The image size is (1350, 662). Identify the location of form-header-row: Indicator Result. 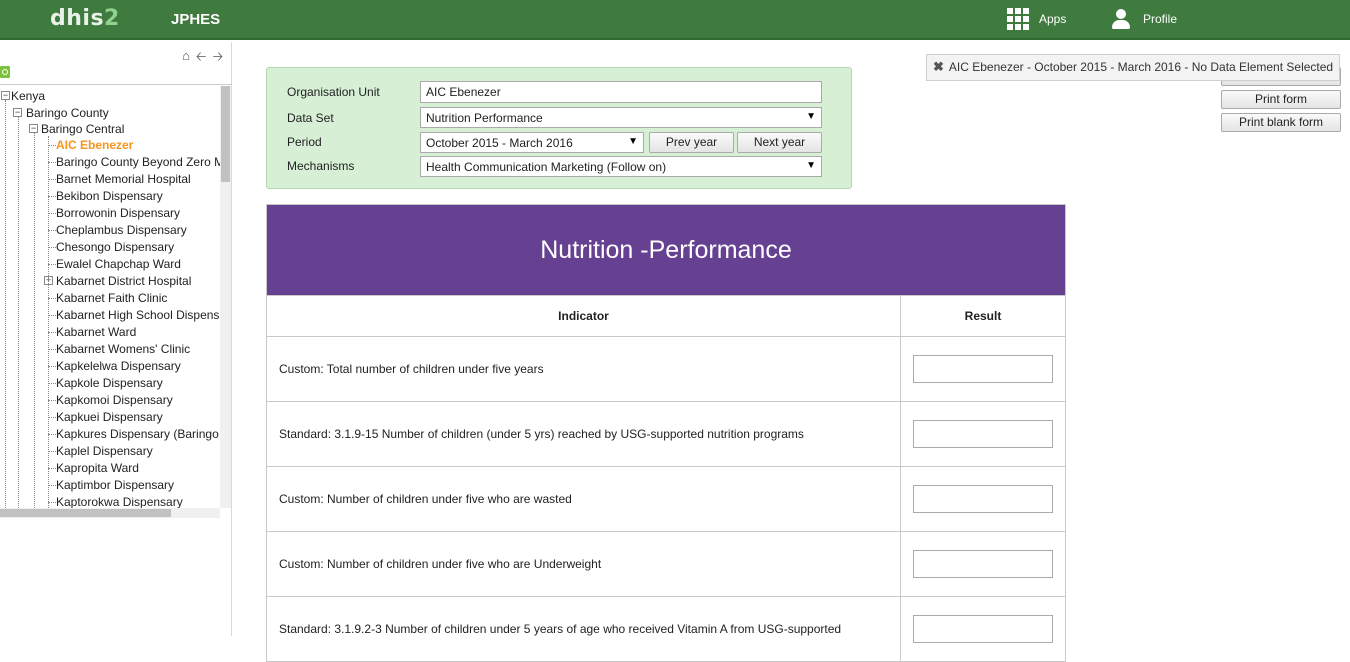
(666, 315).